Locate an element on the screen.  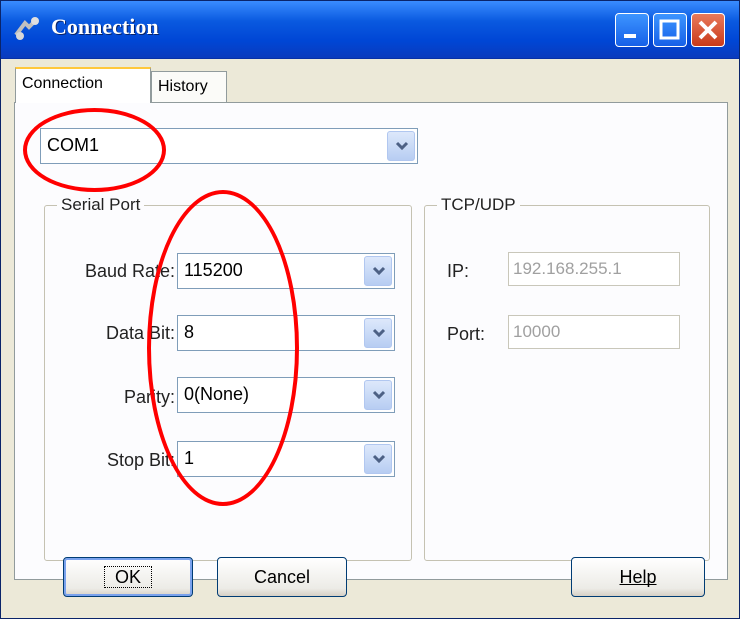
stop-bit-label: Stop Bit: is located at coordinates (140, 460).